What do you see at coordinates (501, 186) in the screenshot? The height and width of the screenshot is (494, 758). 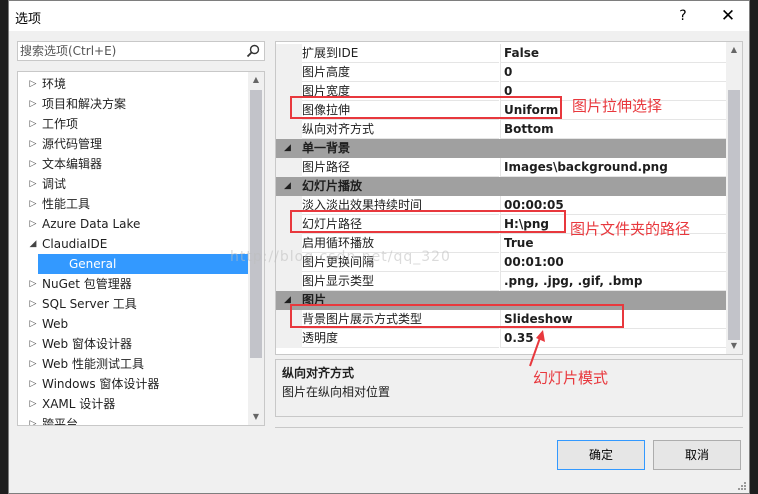 I see `property-category: ◢ 幻灯片播放` at bounding box center [501, 186].